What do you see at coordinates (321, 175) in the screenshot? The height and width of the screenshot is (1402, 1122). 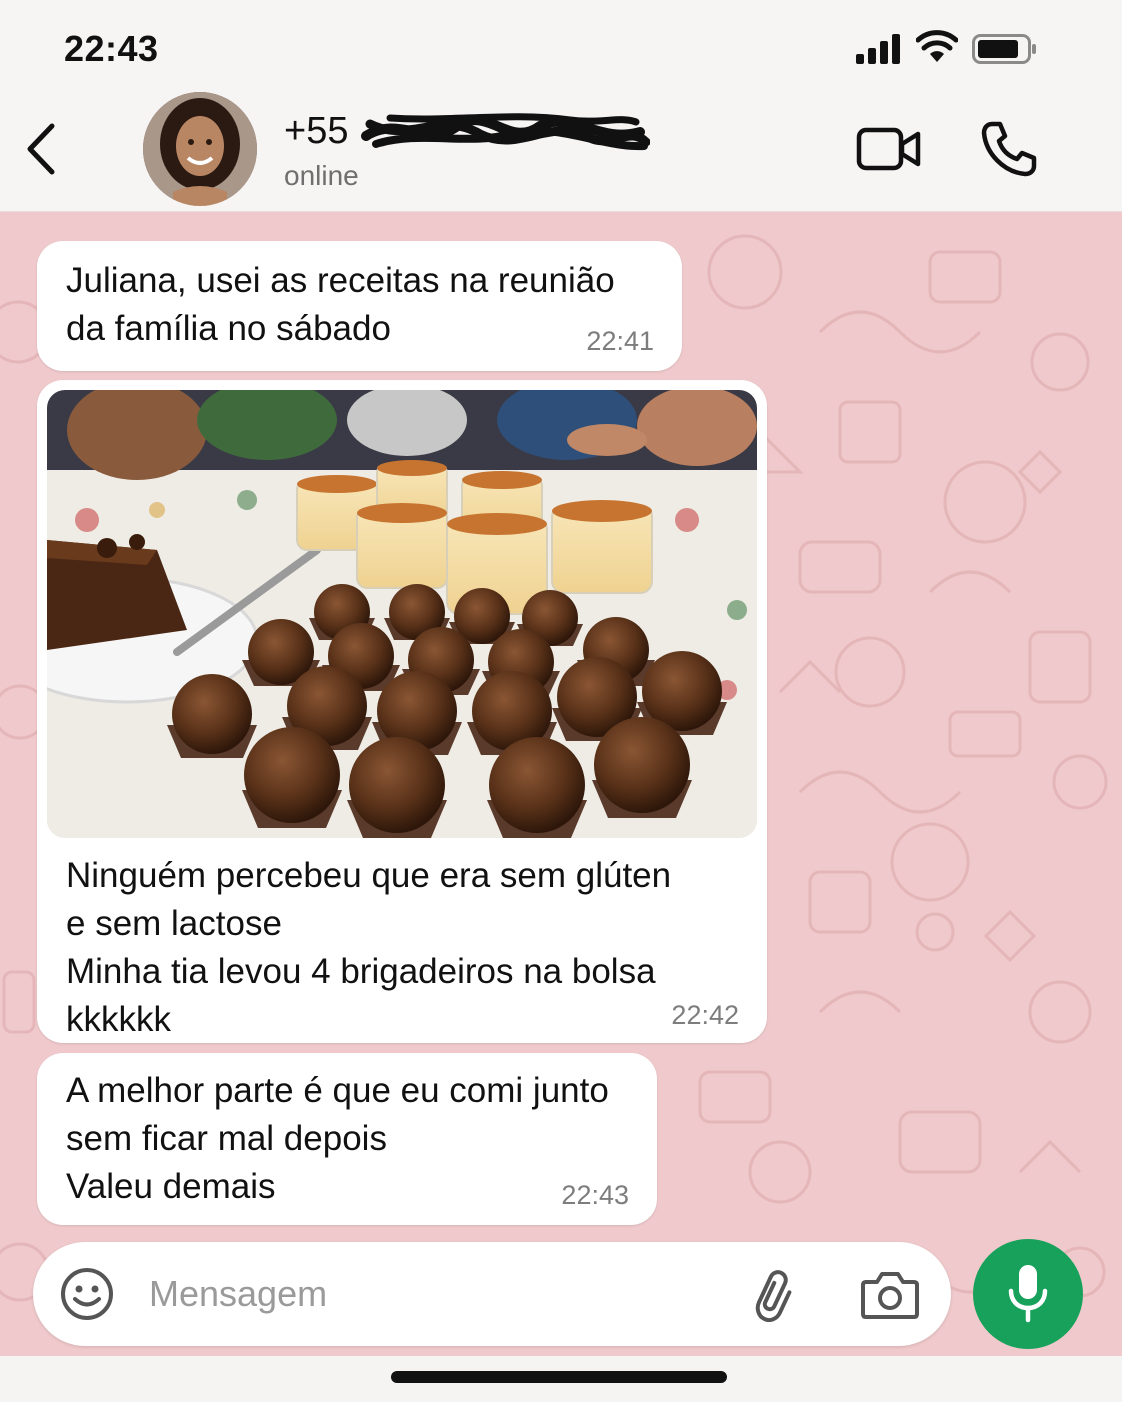 I see `contact-status: online` at bounding box center [321, 175].